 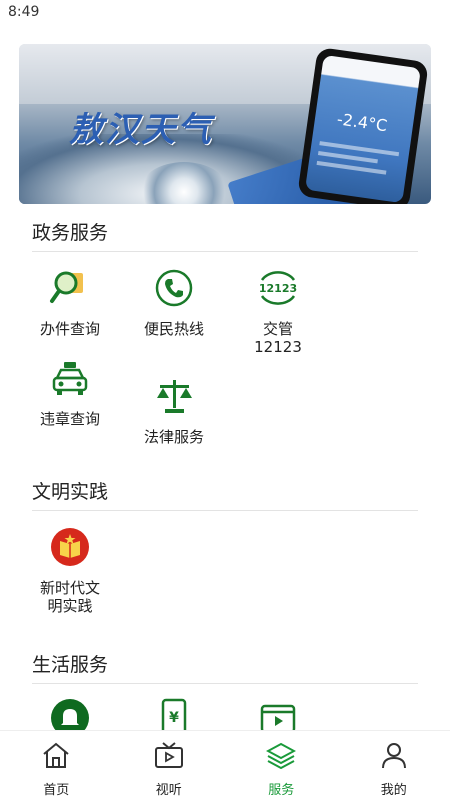 I want to click on tile-new-era-civilization: 新时代文 明实践, so click(x=70, y=570).